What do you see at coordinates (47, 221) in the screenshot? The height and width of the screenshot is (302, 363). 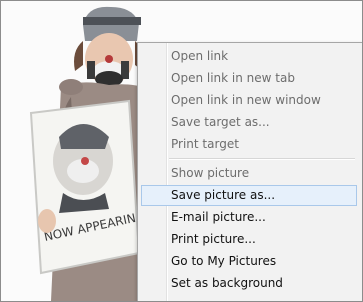 I see `hand` at bounding box center [47, 221].